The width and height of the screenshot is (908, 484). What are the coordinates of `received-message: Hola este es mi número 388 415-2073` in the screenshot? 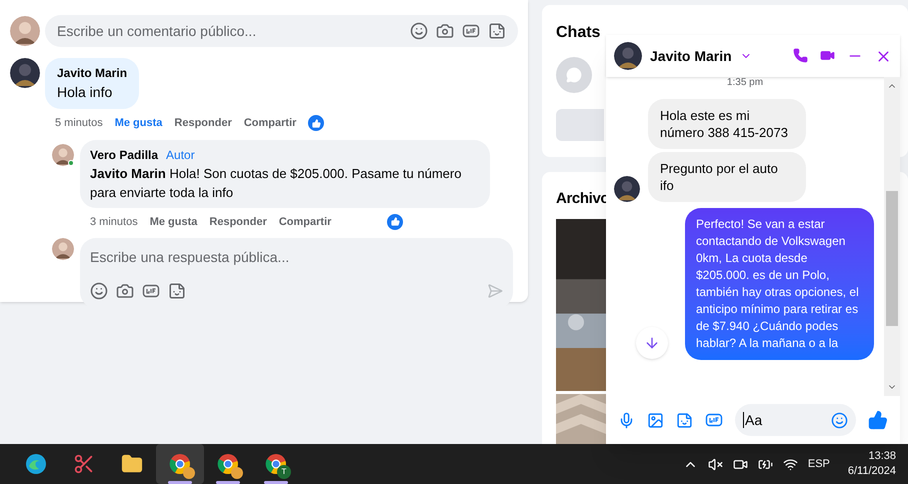 It's located at (727, 124).